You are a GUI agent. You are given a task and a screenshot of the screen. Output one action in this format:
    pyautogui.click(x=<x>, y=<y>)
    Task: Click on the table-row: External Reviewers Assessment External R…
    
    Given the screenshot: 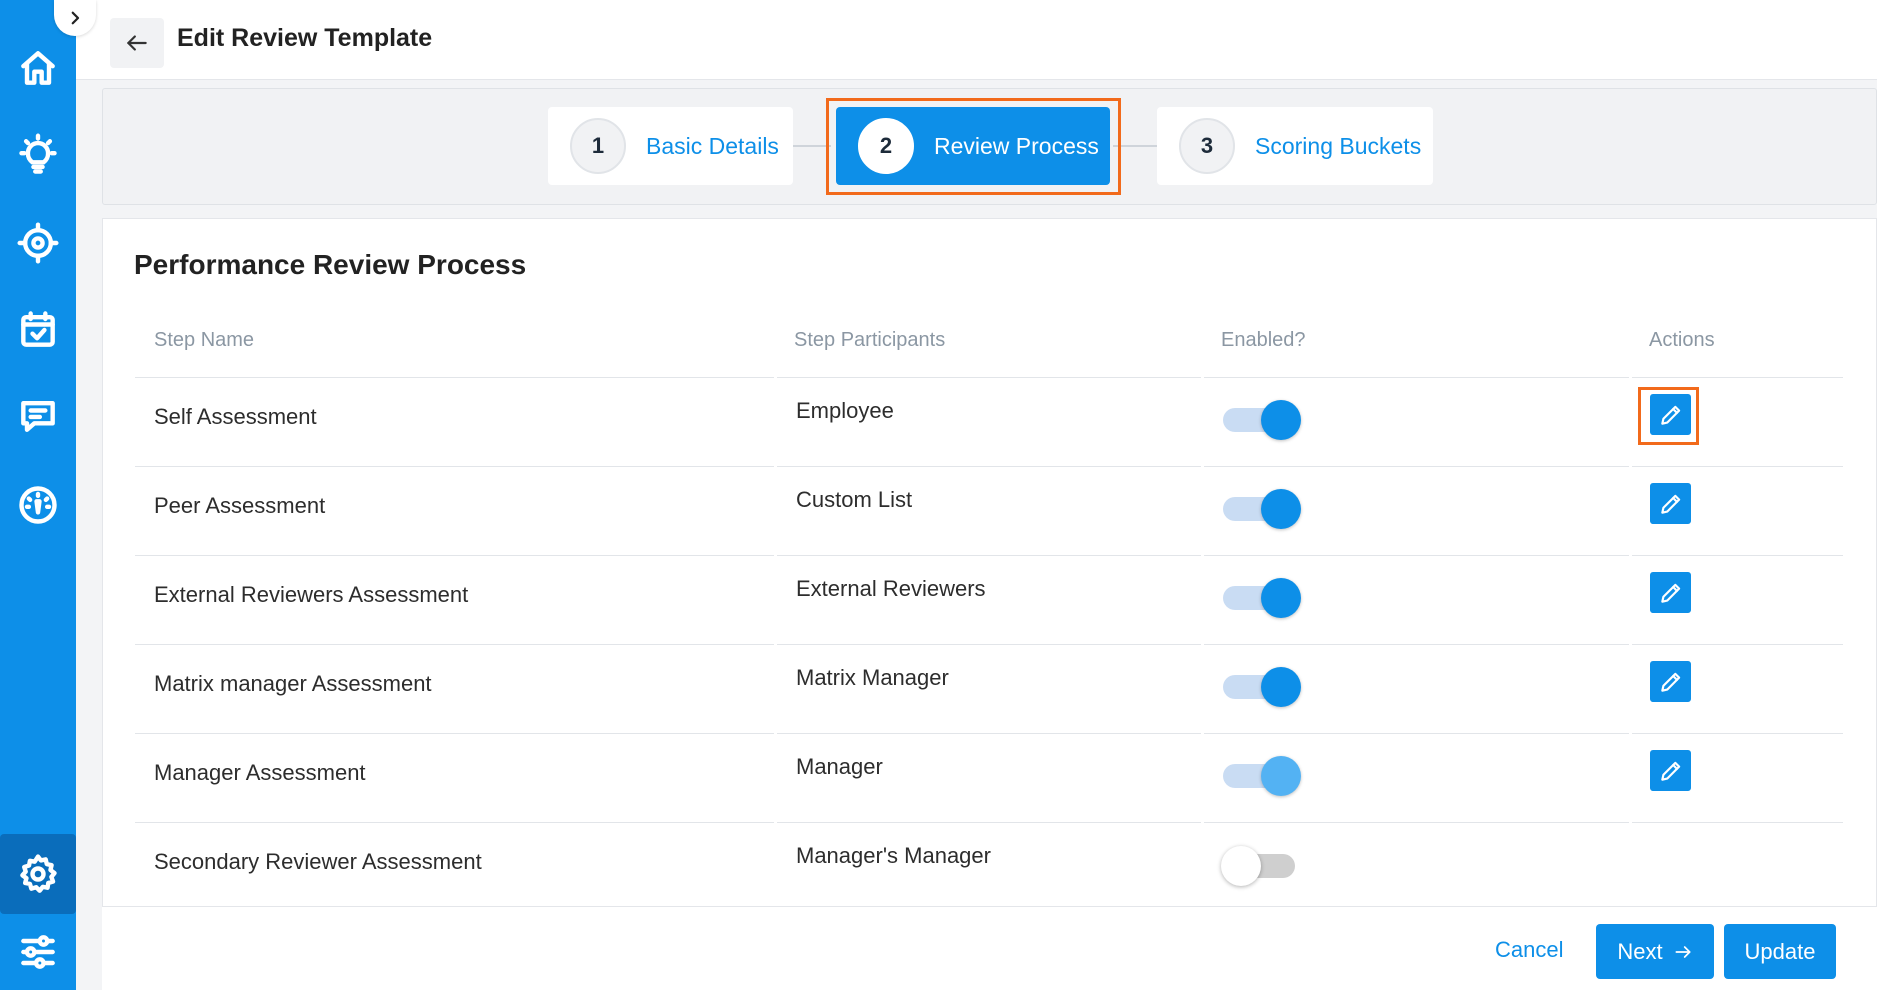 What is the action you would take?
    pyautogui.click(x=989, y=600)
    